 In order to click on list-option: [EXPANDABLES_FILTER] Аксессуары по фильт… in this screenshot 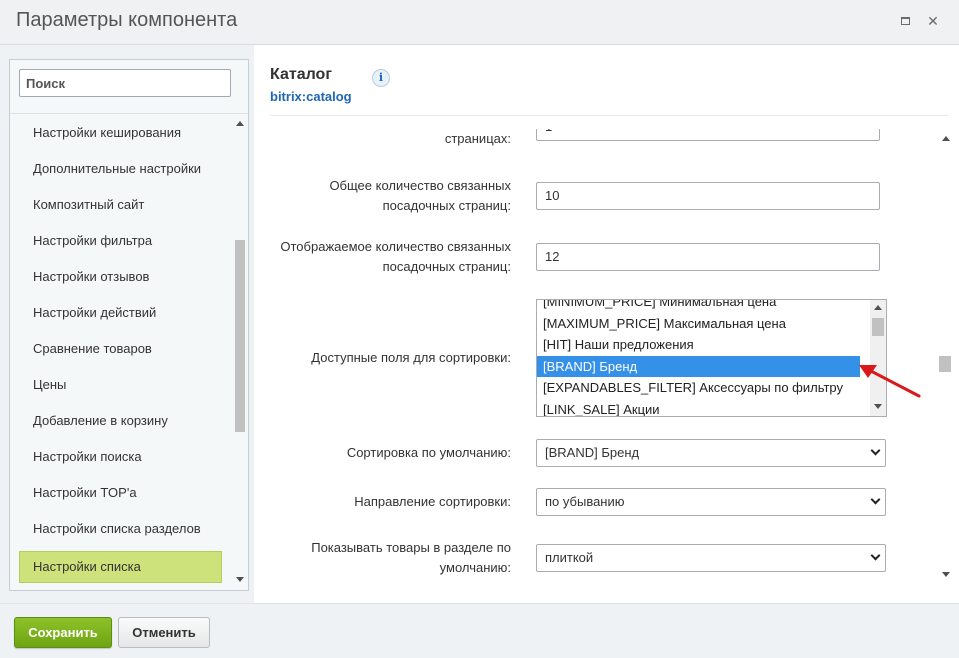, I will do `click(711, 388)`.